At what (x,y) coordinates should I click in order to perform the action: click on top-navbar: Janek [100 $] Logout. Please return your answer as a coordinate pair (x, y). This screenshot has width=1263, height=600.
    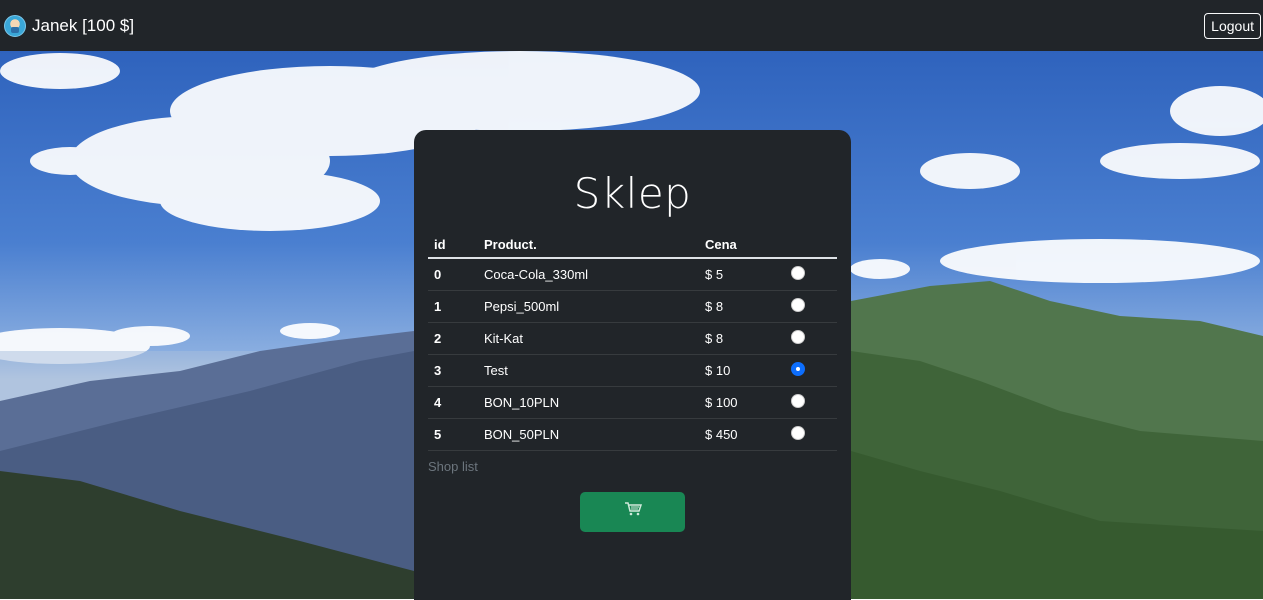
    Looking at the image, I should click on (631, 25).